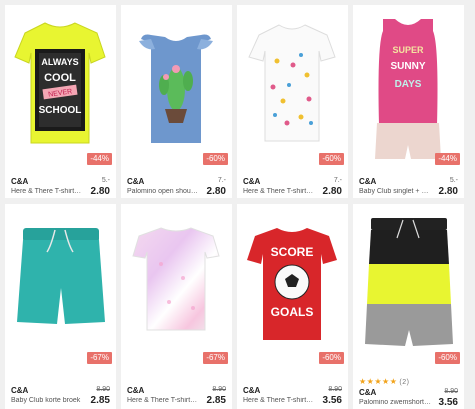 The image size is (475, 409). Describe the element at coordinates (395, 402) in the screenshot. I see `product-name: Palomino zwemshort zwart` at that location.